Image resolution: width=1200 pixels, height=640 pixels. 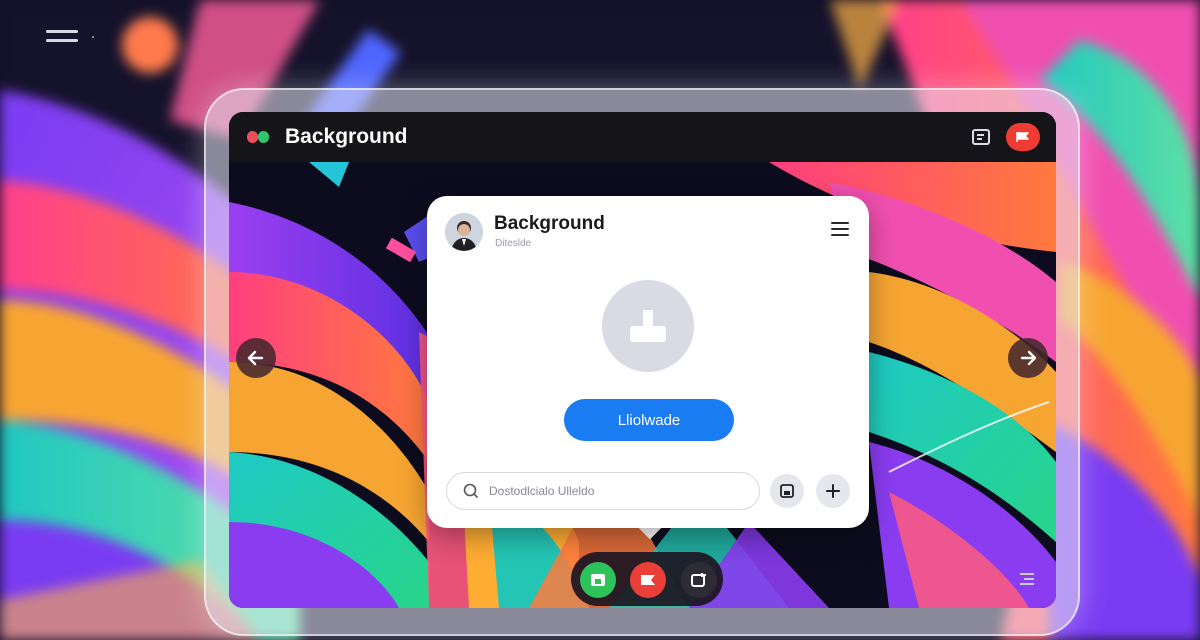 I want to click on app-icon, so click(x=598, y=580).